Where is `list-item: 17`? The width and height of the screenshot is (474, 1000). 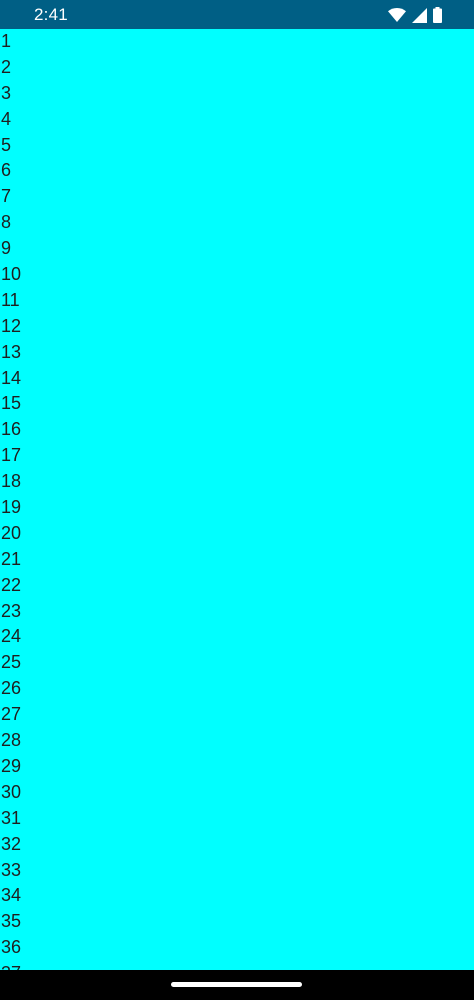 list-item: 17 is located at coordinates (11, 455).